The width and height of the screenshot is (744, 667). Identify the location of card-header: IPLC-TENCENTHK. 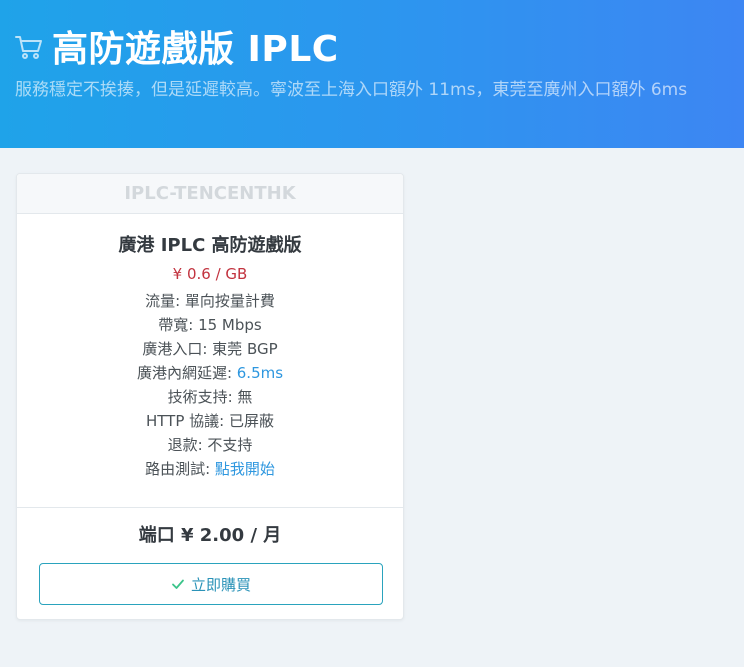
(210, 194).